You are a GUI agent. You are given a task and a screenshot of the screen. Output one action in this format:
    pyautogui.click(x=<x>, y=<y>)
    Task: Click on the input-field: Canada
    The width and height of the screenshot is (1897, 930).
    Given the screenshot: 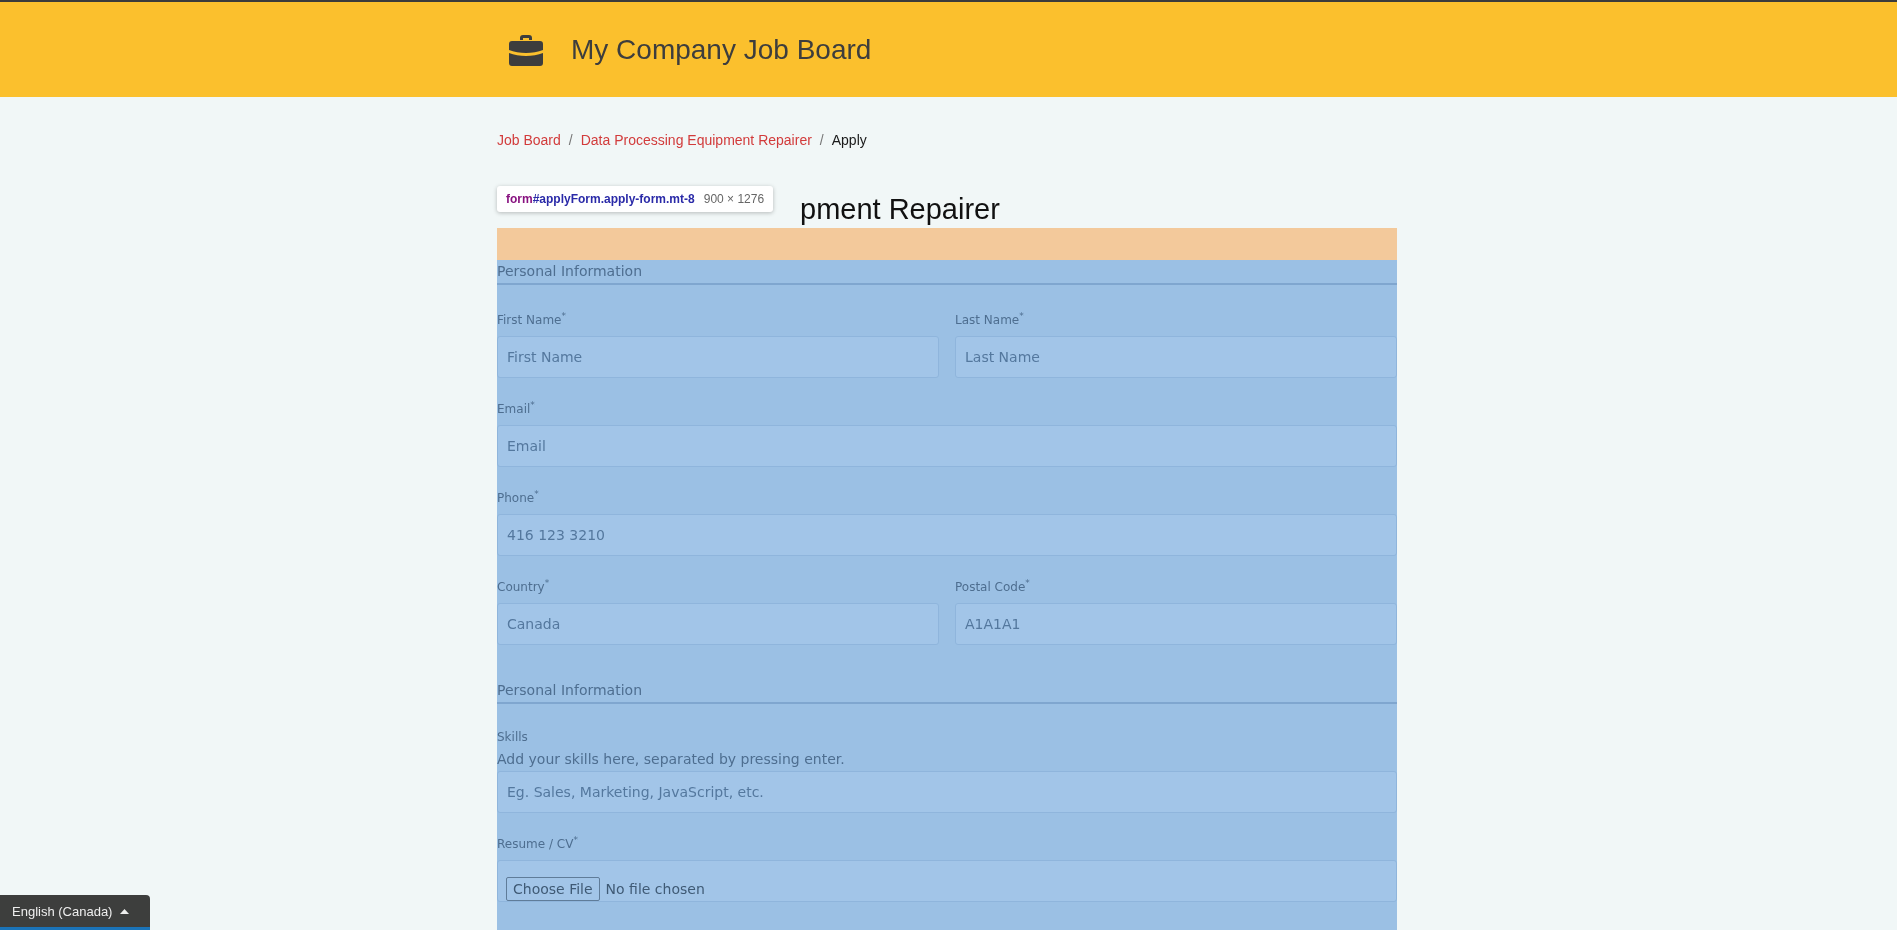 What is the action you would take?
    pyautogui.click(x=718, y=624)
    